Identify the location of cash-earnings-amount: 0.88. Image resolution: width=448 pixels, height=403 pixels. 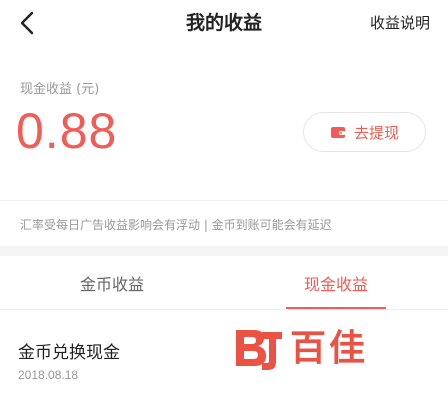
(67, 131).